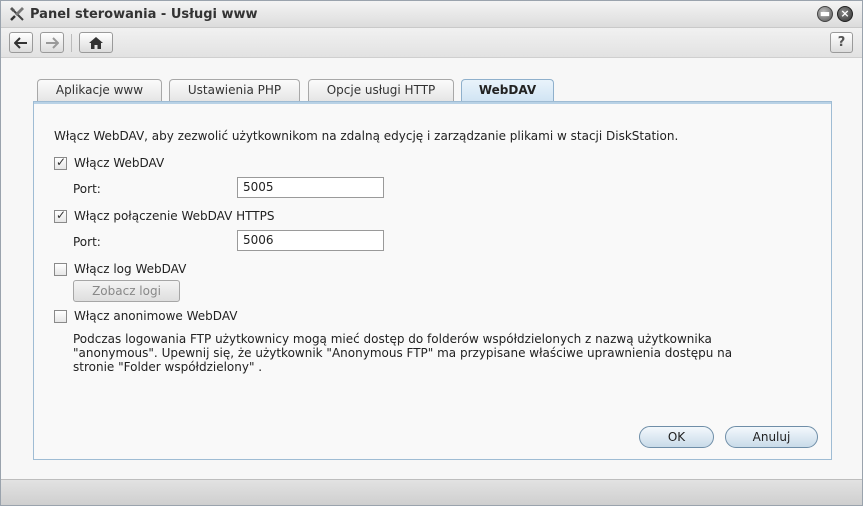 The height and width of the screenshot is (506, 863). I want to click on webdav-port-input: 5005, so click(310, 187).